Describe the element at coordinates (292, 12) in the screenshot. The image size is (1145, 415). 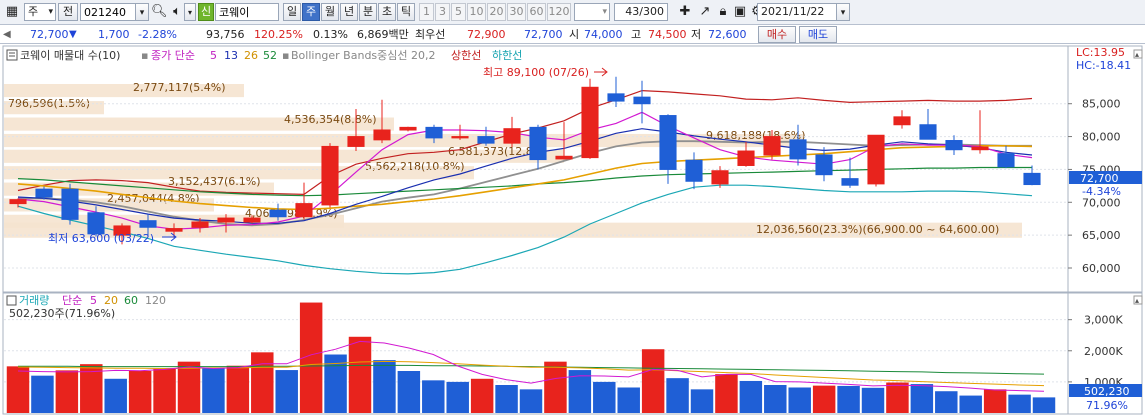
I see `tab-day: 일` at that location.